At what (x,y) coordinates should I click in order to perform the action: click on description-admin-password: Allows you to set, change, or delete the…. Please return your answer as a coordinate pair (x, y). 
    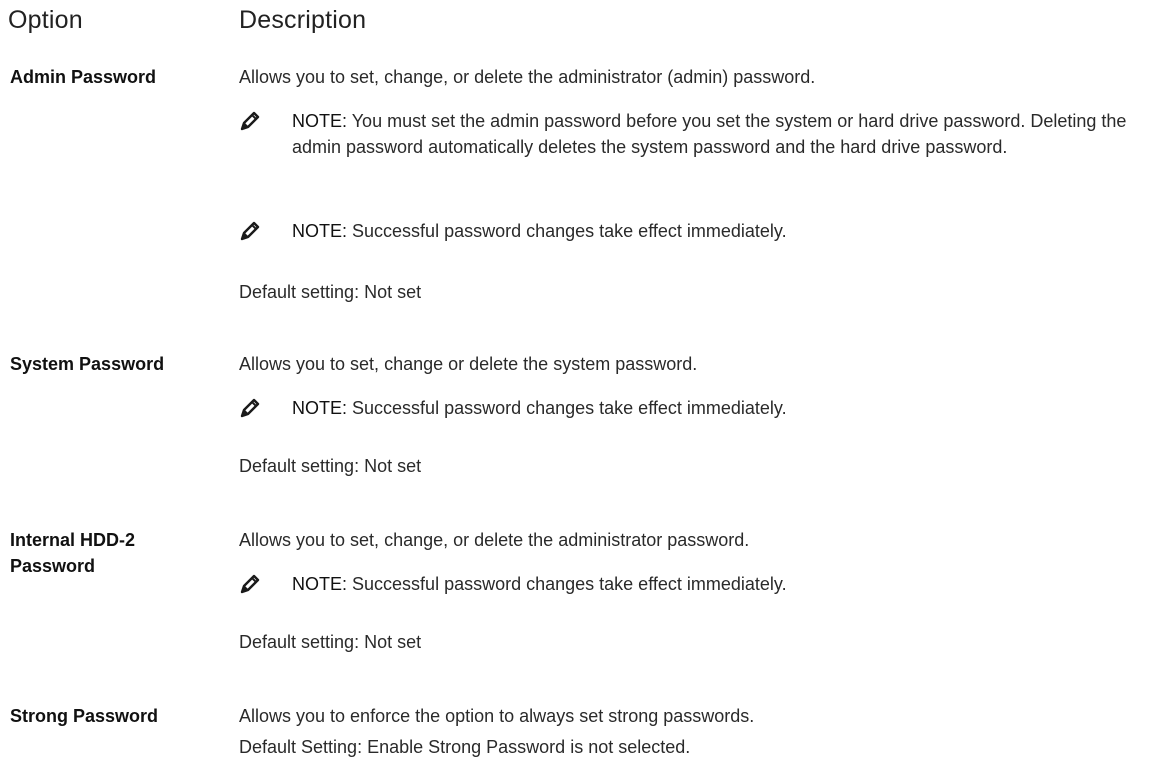
    Looking at the image, I should click on (527, 77).